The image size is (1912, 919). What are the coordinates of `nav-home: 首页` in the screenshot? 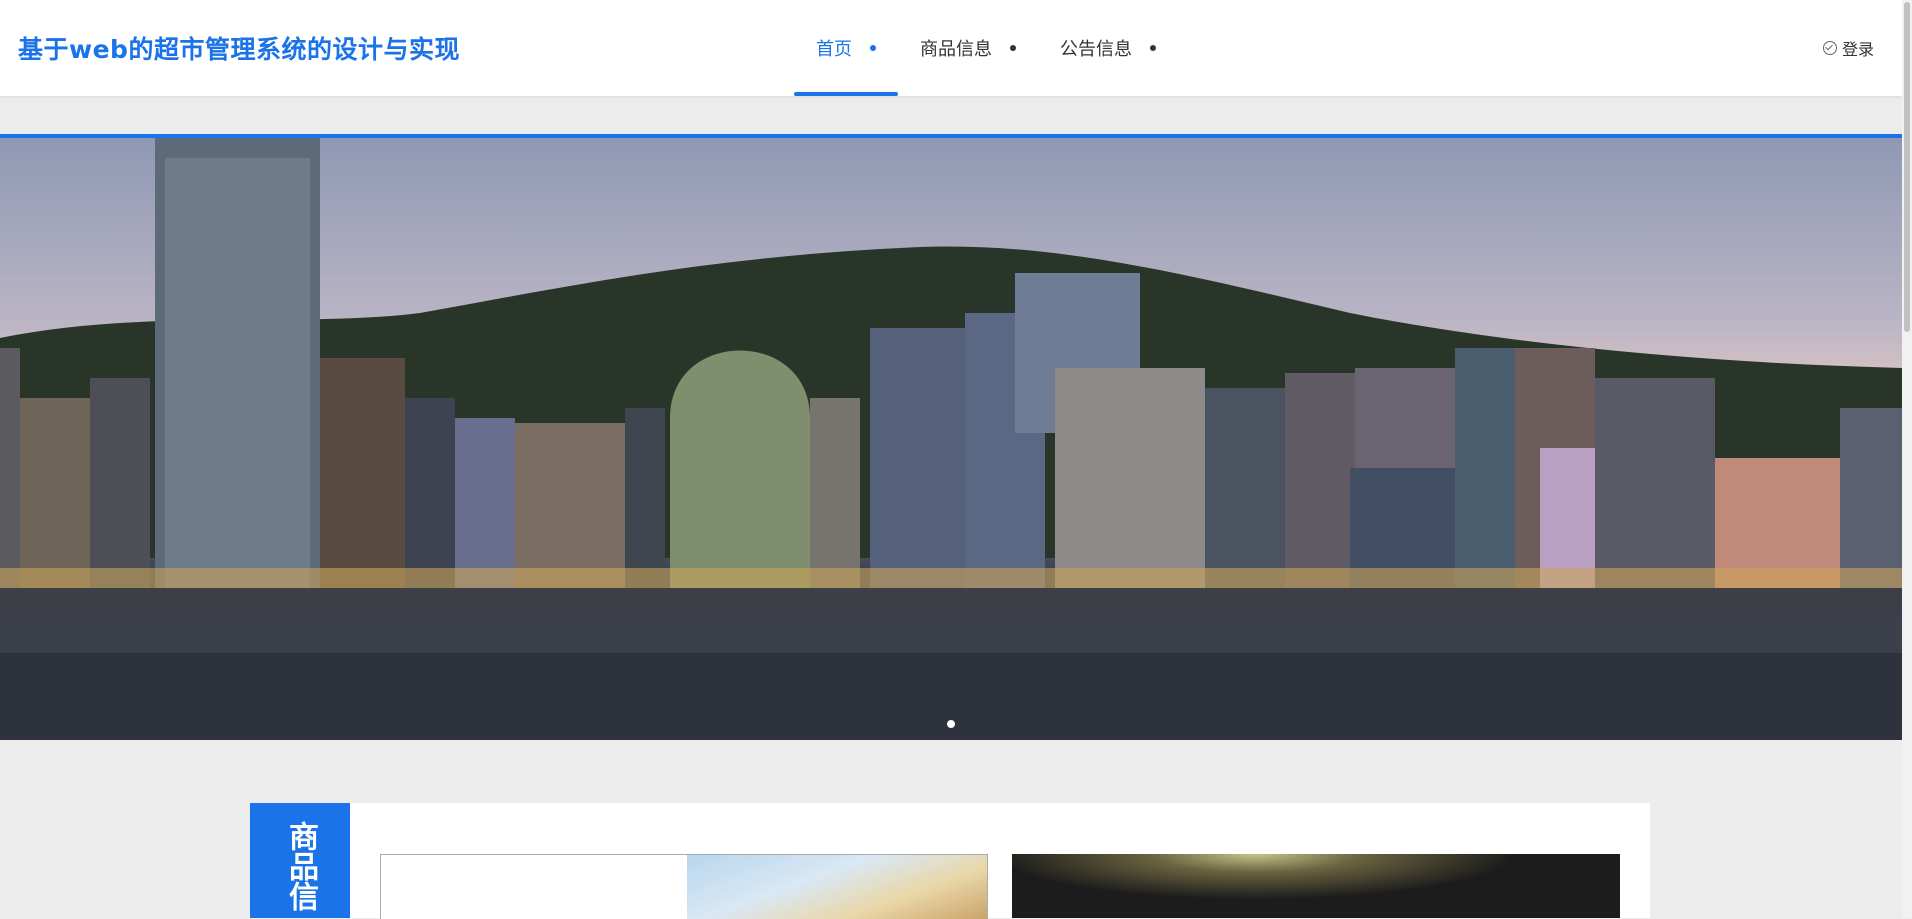 It's located at (846, 48).